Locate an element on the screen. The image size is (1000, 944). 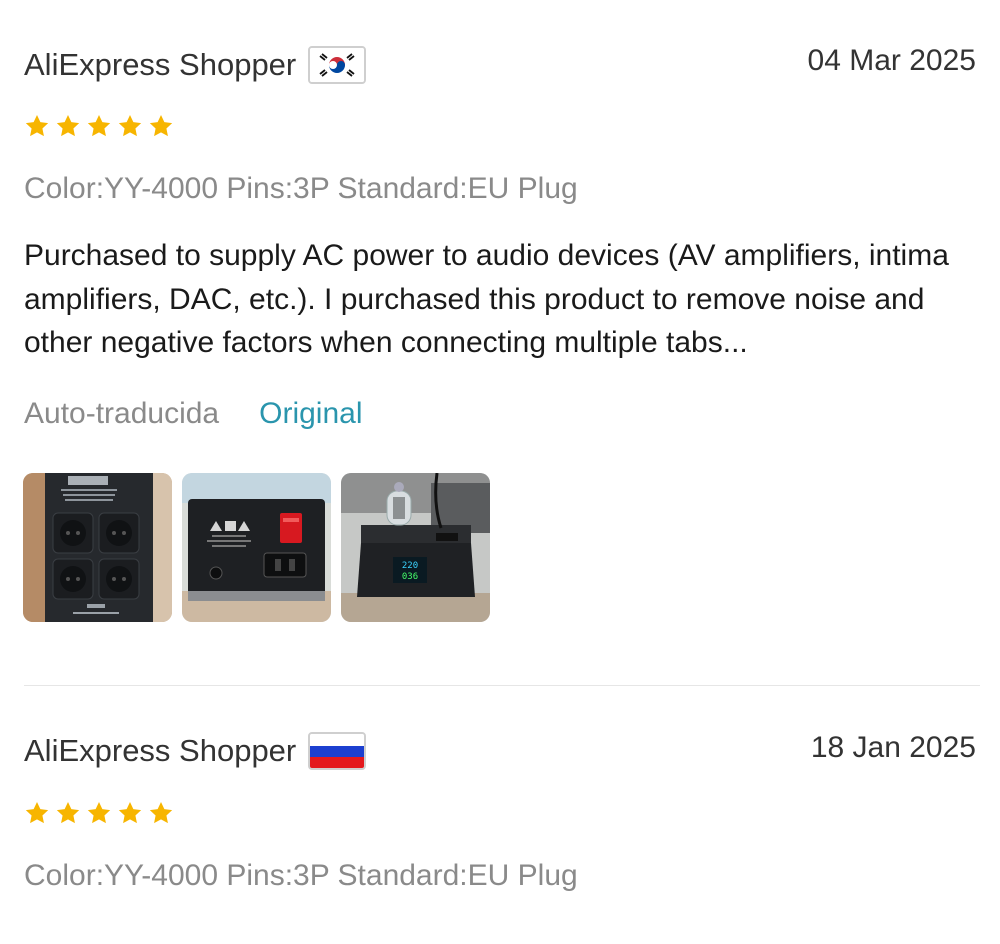
review-divider is located at coordinates (502, 685).